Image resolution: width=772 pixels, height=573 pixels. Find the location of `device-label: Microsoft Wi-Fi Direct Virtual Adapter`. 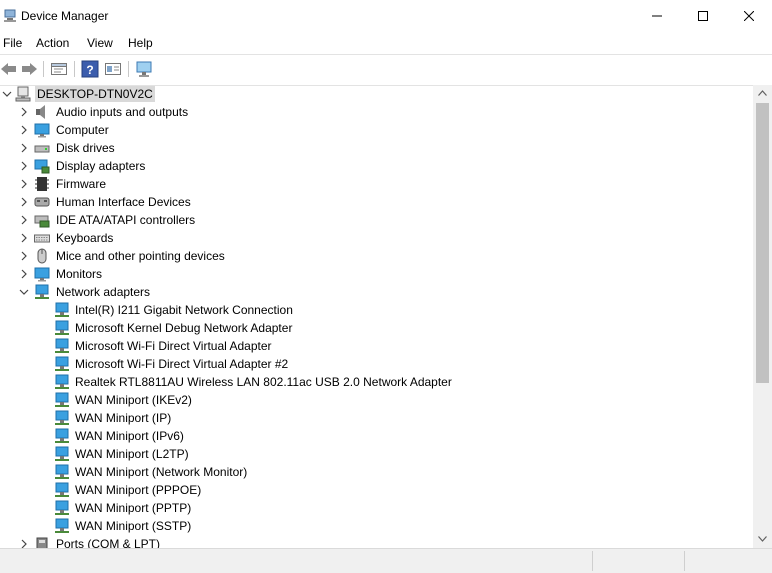

device-label: Microsoft Wi-Fi Direct Virtual Adapter is located at coordinates (173, 346).